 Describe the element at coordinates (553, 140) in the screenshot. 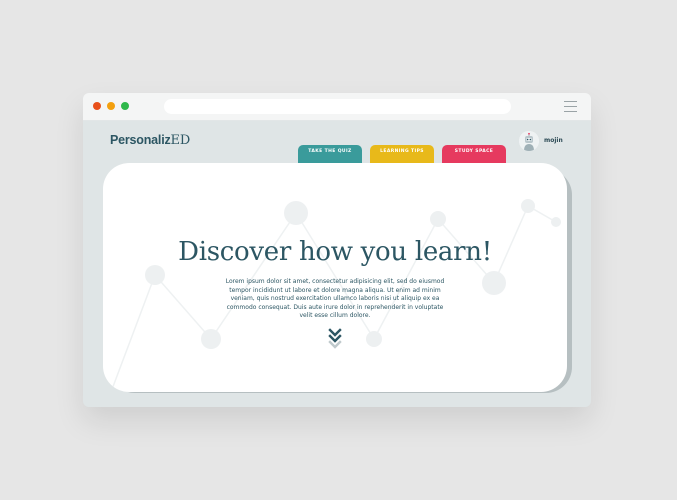

I see `username: mojin` at that location.